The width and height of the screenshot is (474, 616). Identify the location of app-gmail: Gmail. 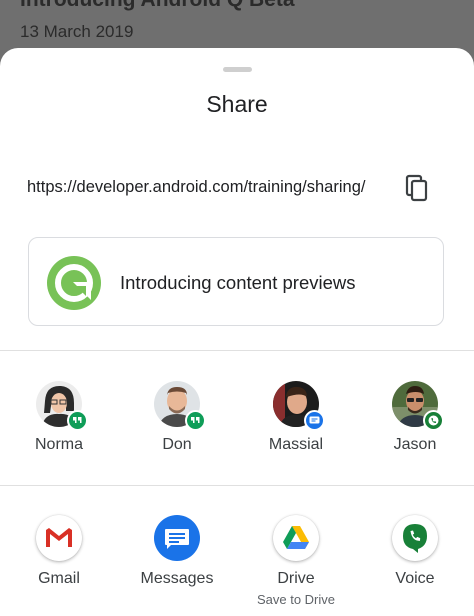
(59, 551).